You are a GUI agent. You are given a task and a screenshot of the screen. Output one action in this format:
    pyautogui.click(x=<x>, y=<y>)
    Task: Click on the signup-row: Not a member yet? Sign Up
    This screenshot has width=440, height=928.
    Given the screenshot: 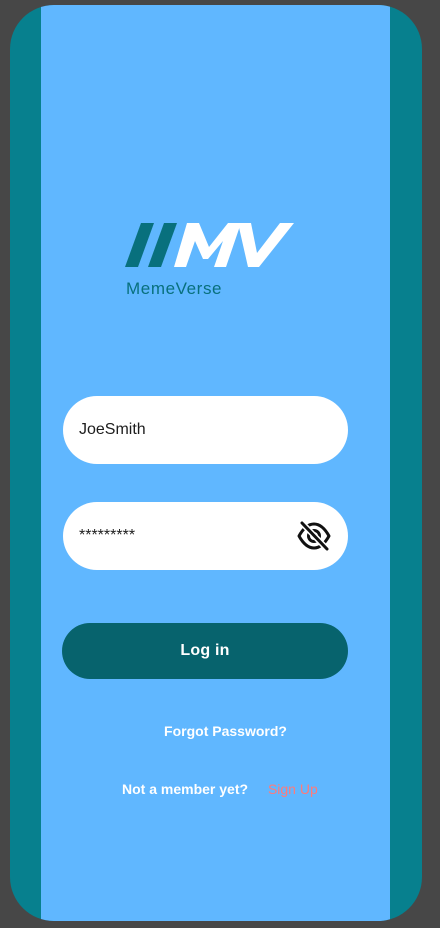 What is the action you would take?
    pyautogui.click(x=220, y=789)
    